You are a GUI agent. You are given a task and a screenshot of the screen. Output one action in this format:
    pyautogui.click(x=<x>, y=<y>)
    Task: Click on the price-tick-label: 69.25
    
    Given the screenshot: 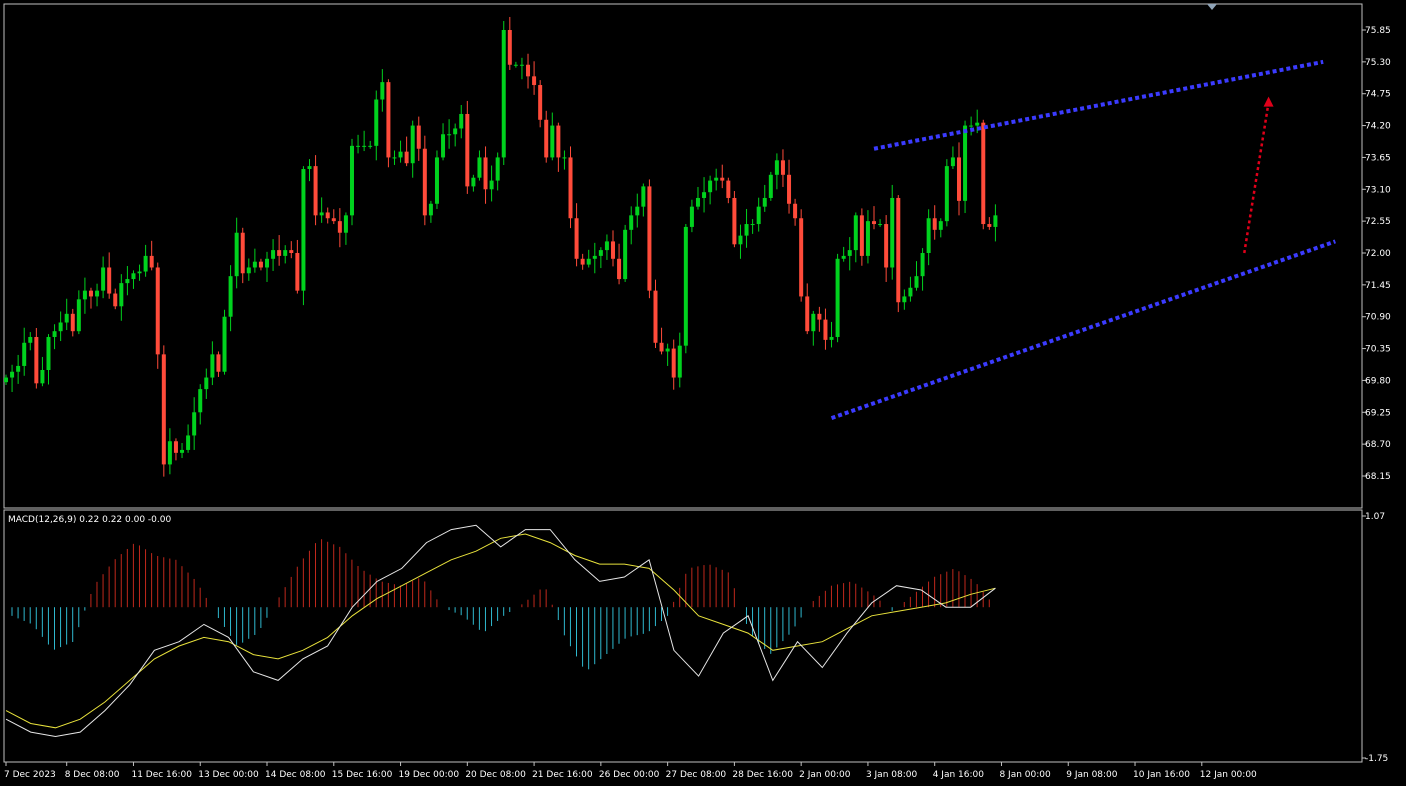 What is the action you would take?
    pyautogui.click(x=1378, y=413)
    